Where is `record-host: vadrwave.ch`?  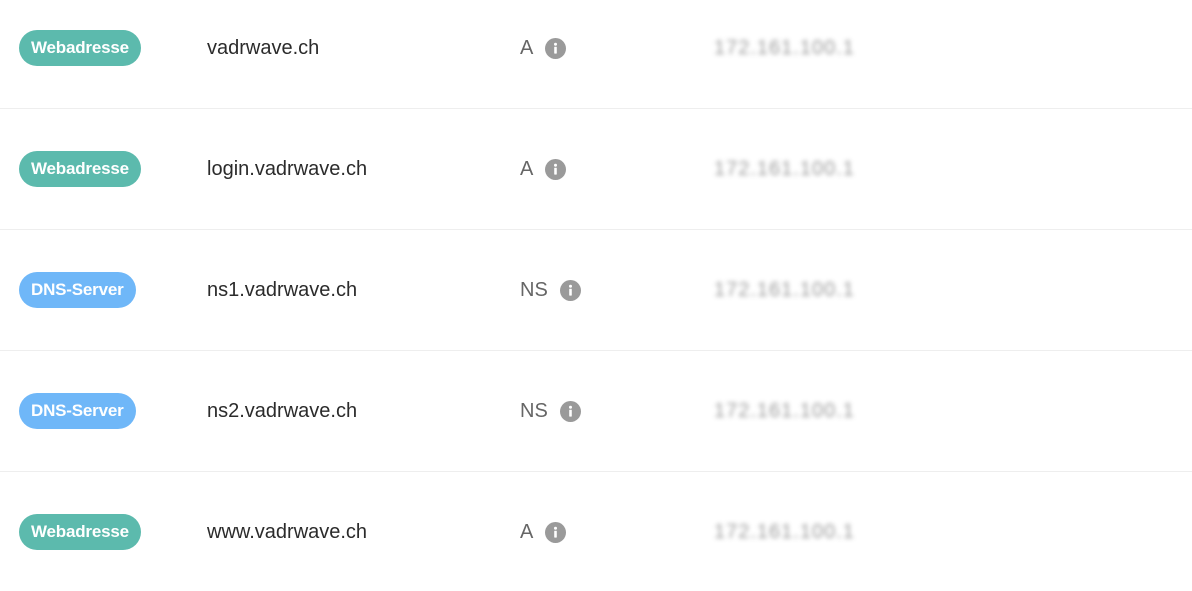
record-host: vadrwave.ch is located at coordinates (263, 48).